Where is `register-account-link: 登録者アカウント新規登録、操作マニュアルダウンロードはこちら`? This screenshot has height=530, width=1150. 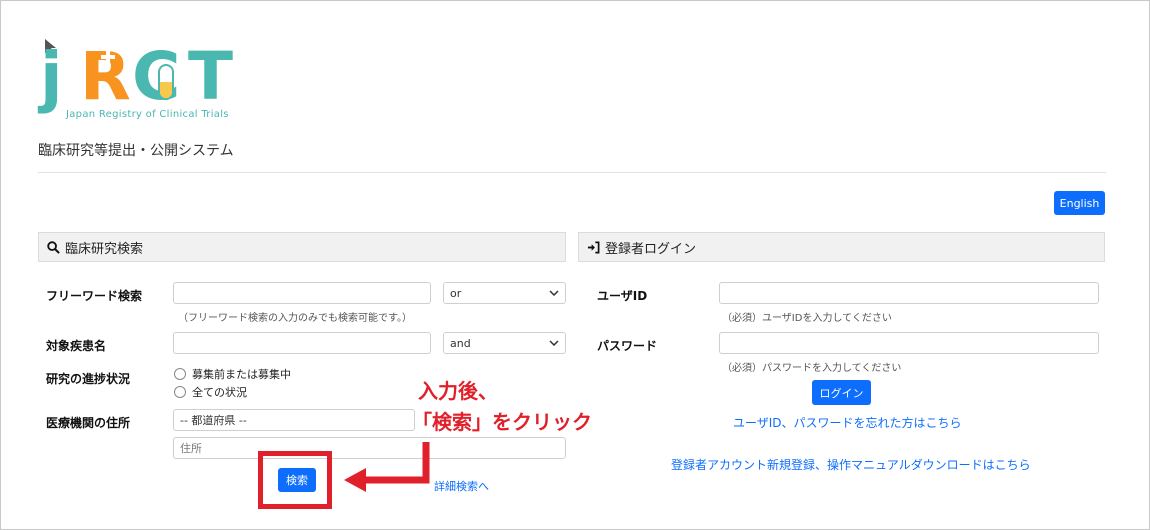
register-account-link: 登録者アカウント新規登録、操作マニュアルダウンロードはこちら is located at coordinates (851, 464).